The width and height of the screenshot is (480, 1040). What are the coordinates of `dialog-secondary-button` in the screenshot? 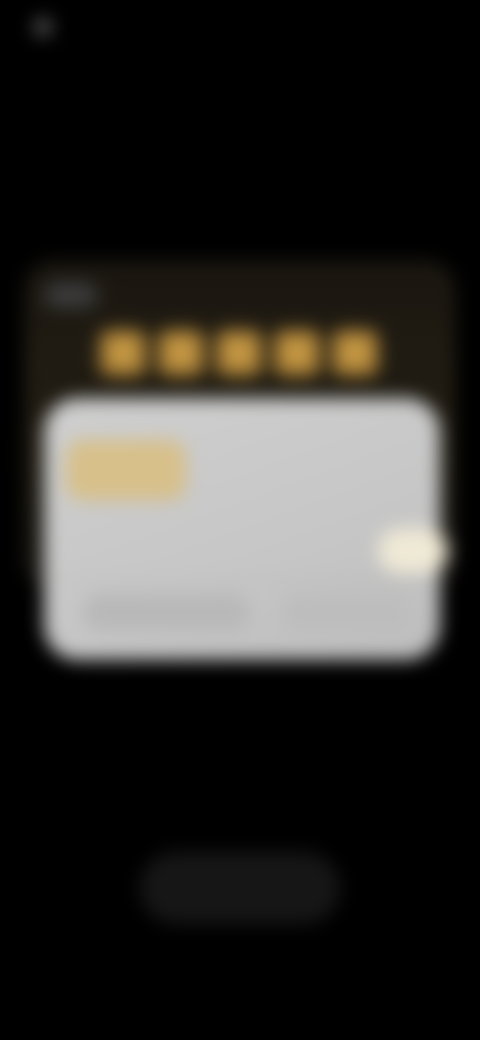 It's located at (166, 612).